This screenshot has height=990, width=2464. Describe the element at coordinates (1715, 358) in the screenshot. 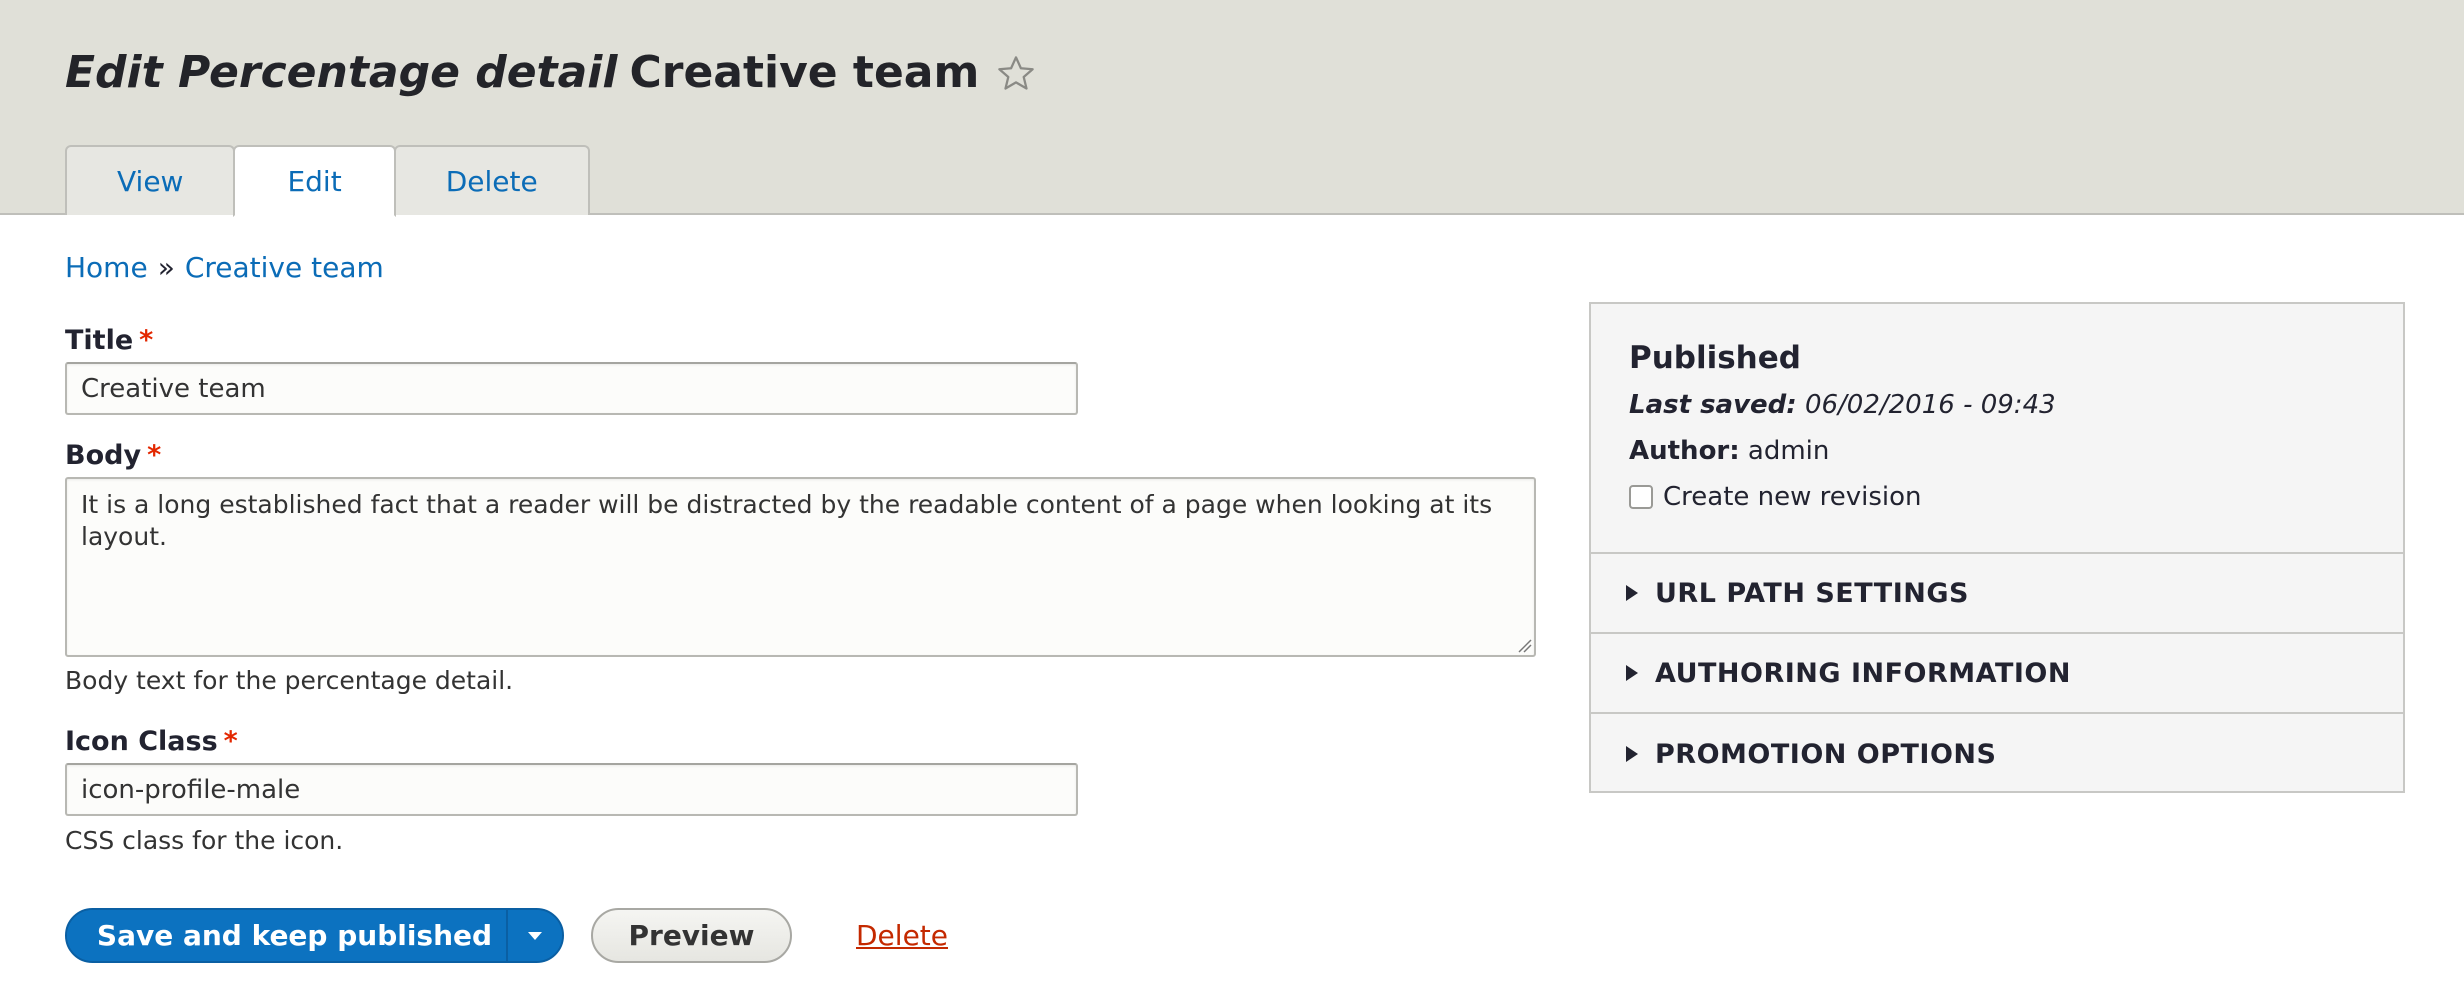

I see `publish-status: Published` at that location.